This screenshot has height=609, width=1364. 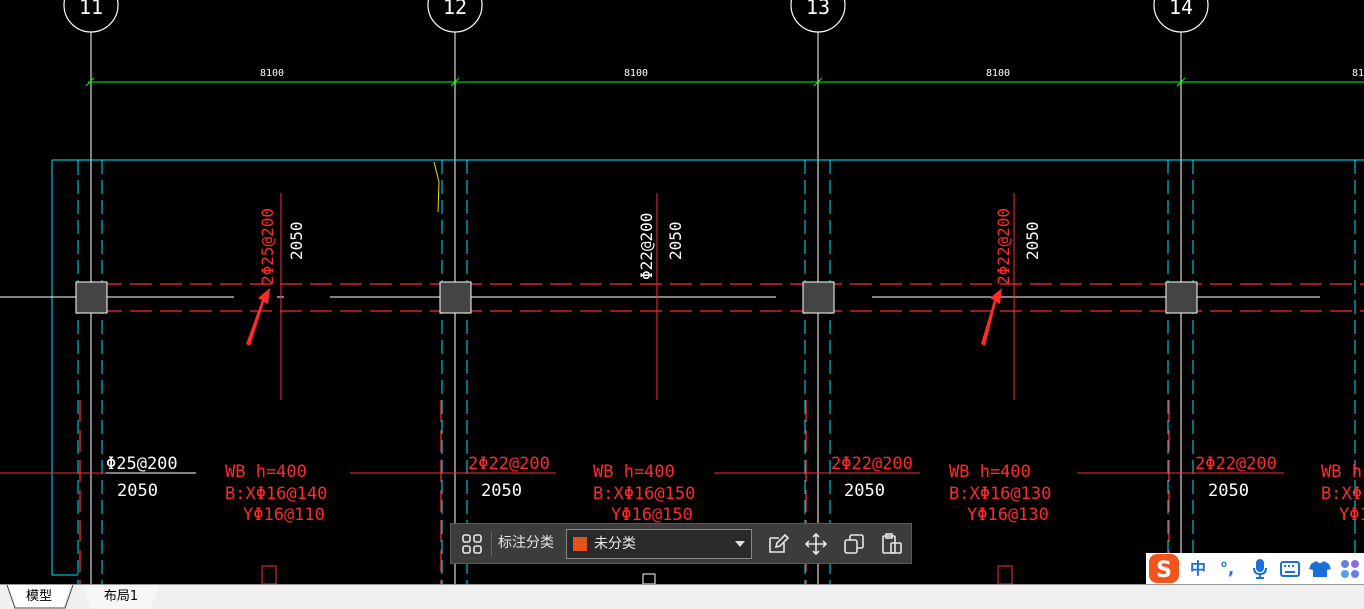 I want to click on annotation-toolbar: 标注分类 未分类, so click(x=681, y=543).